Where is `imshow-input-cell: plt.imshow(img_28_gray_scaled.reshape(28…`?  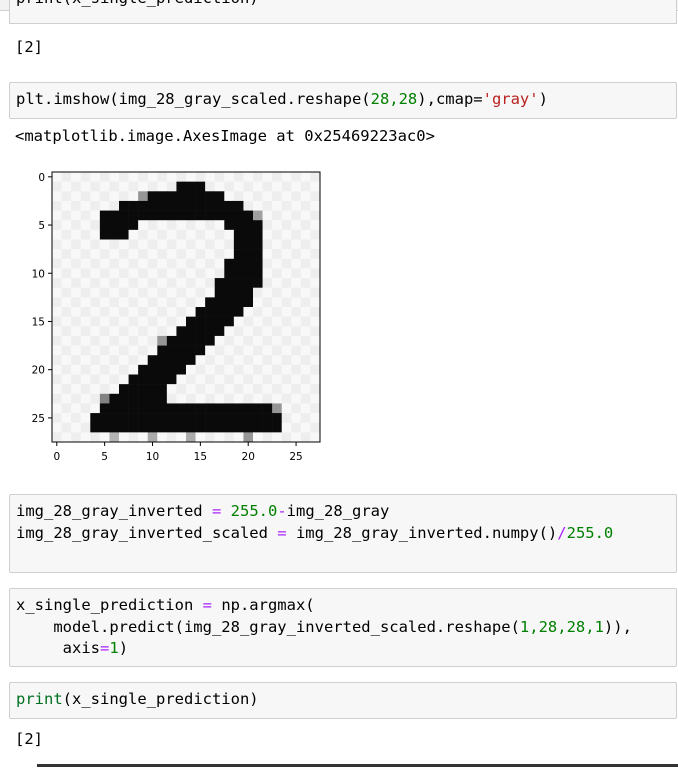
imshow-input-cell: plt.imshow(img_28_gray_scaled.reshape(28… is located at coordinates (343, 100).